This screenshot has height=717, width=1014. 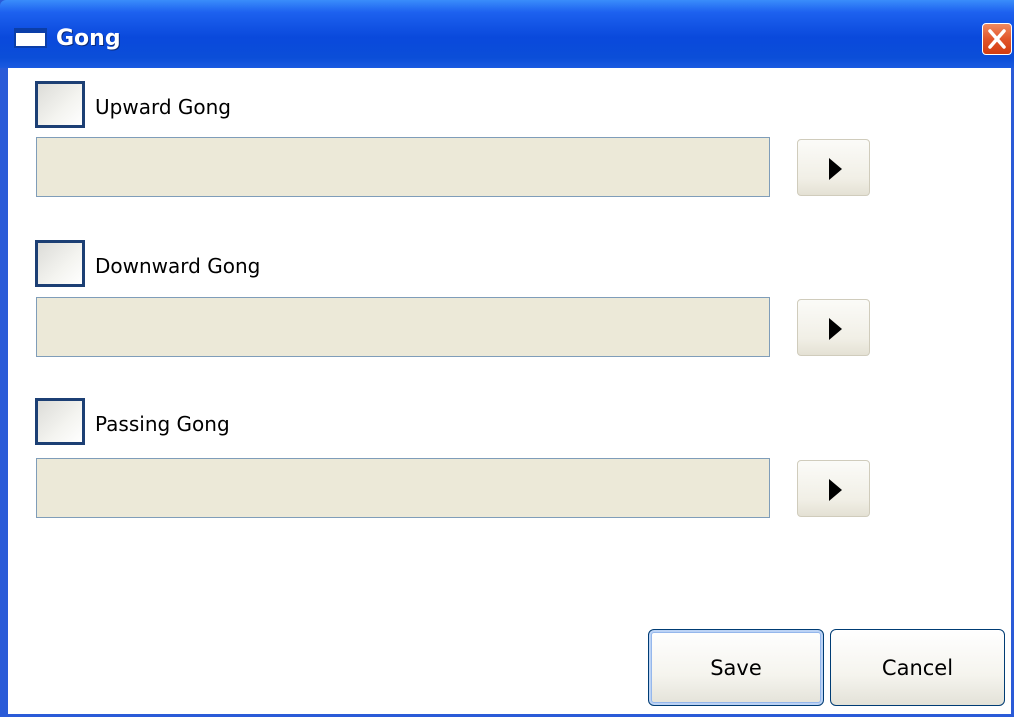 I want to click on close-icon, so click(x=997, y=39).